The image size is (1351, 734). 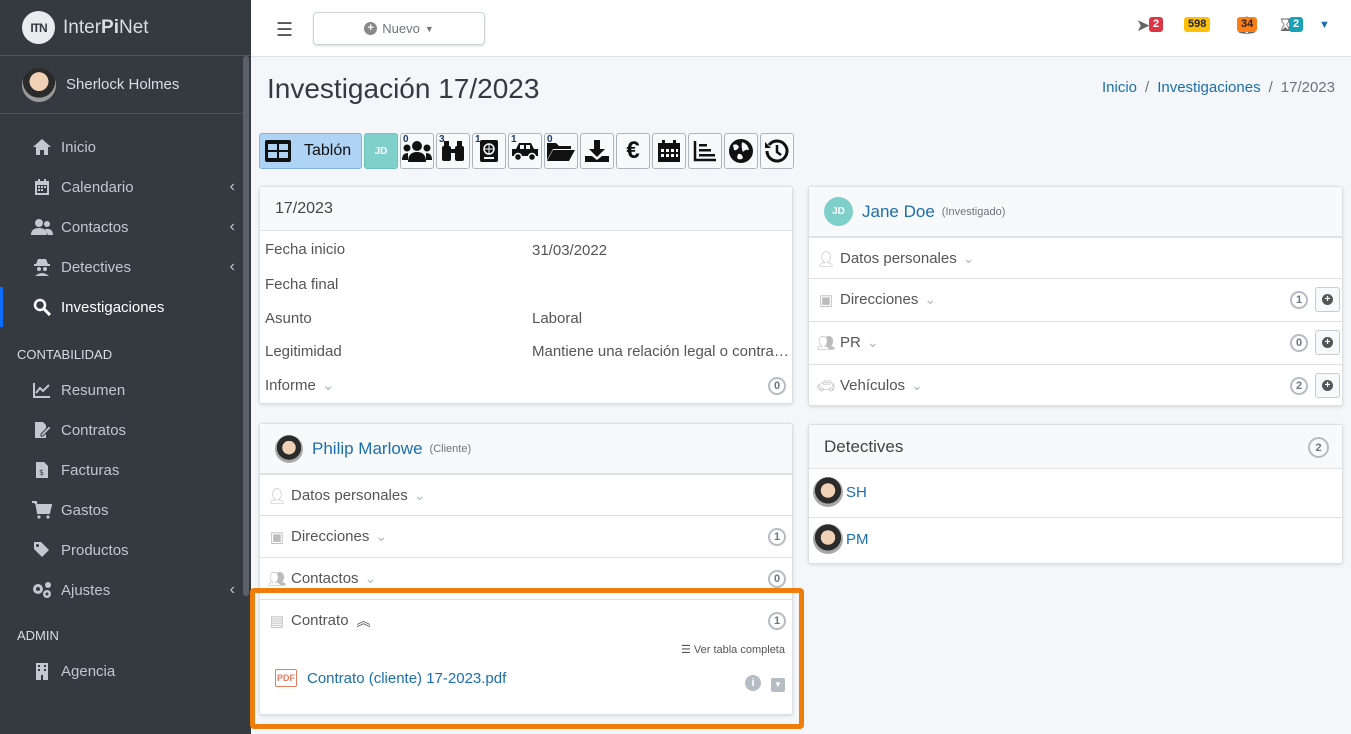 I want to click on passport-button: 1, so click(x=489, y=151).